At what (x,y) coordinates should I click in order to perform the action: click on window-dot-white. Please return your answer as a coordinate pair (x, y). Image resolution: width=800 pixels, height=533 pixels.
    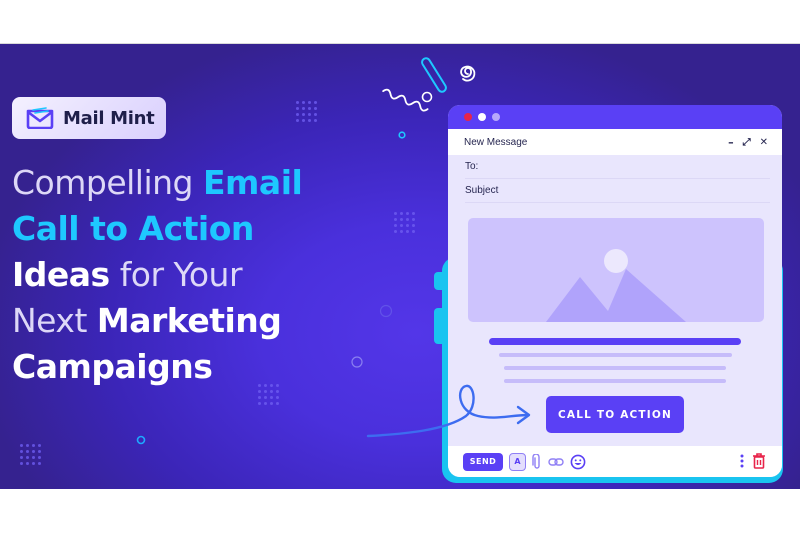
    Looking at the image, I should click on (482, 117).